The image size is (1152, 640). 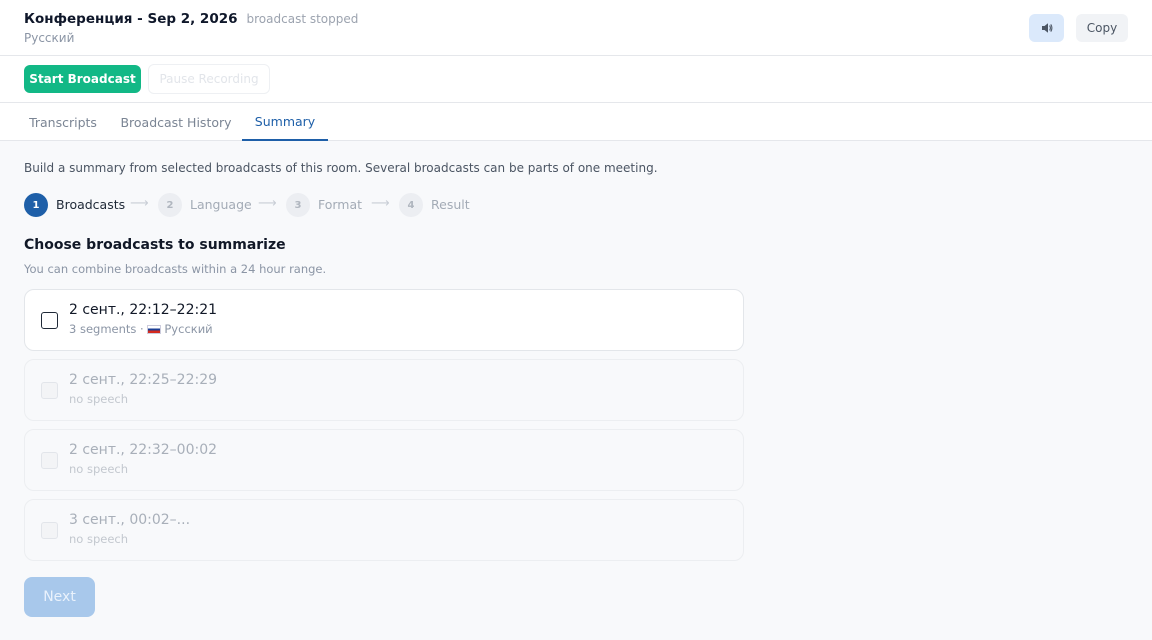 I want to click on broadcast-time: 2 сент., 22:12–22:21, so click(x=143, y=310).